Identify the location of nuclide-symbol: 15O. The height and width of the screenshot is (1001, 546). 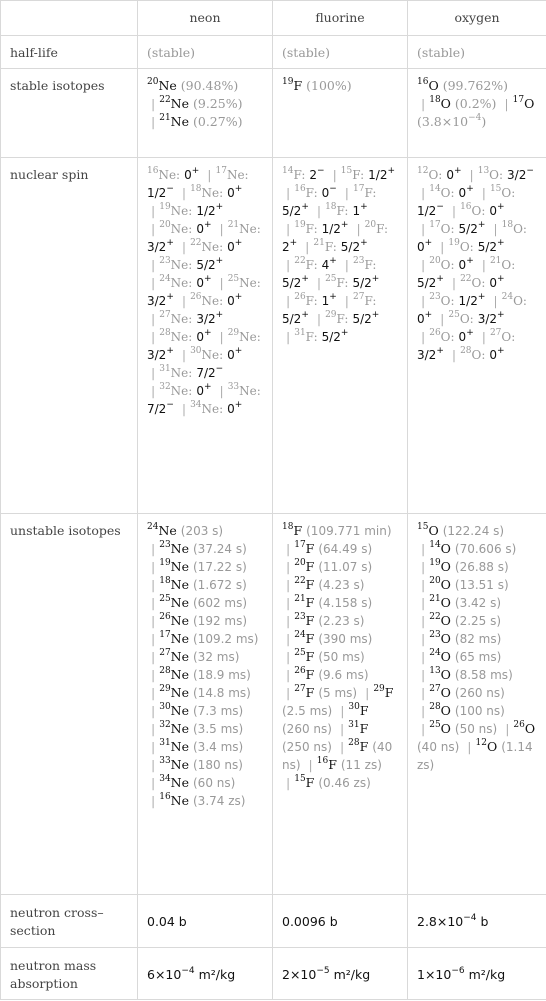
(428, 530).